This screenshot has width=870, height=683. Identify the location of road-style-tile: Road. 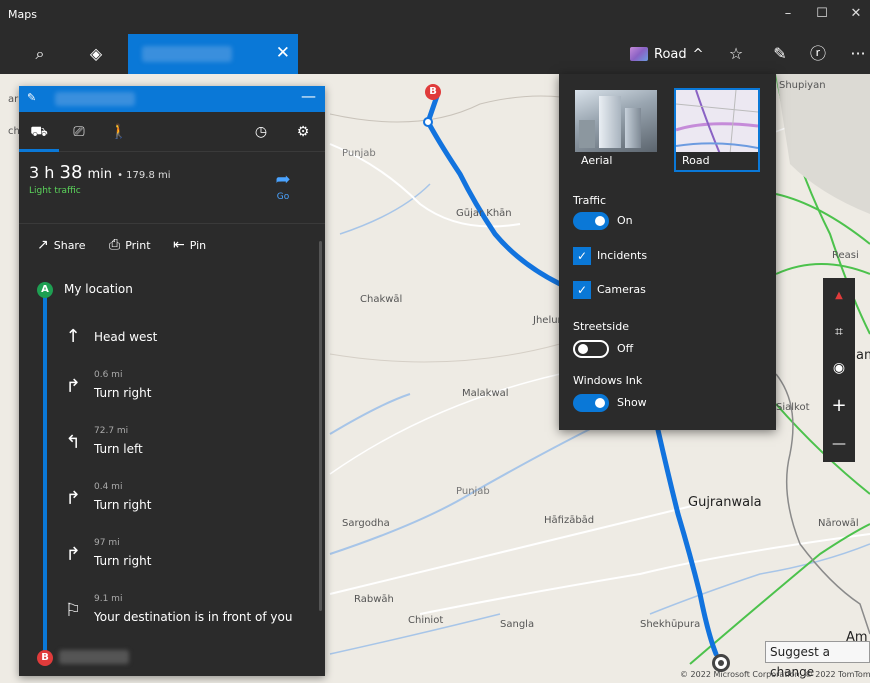
(717, 130).